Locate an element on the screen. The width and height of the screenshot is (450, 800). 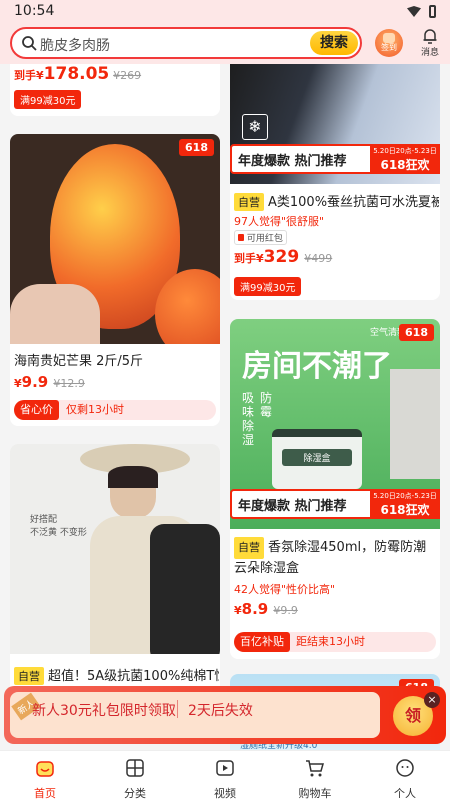
product-card-partial: 到手¥178.05 ¥269 满99减30元 is located at coordinates (115, 90).